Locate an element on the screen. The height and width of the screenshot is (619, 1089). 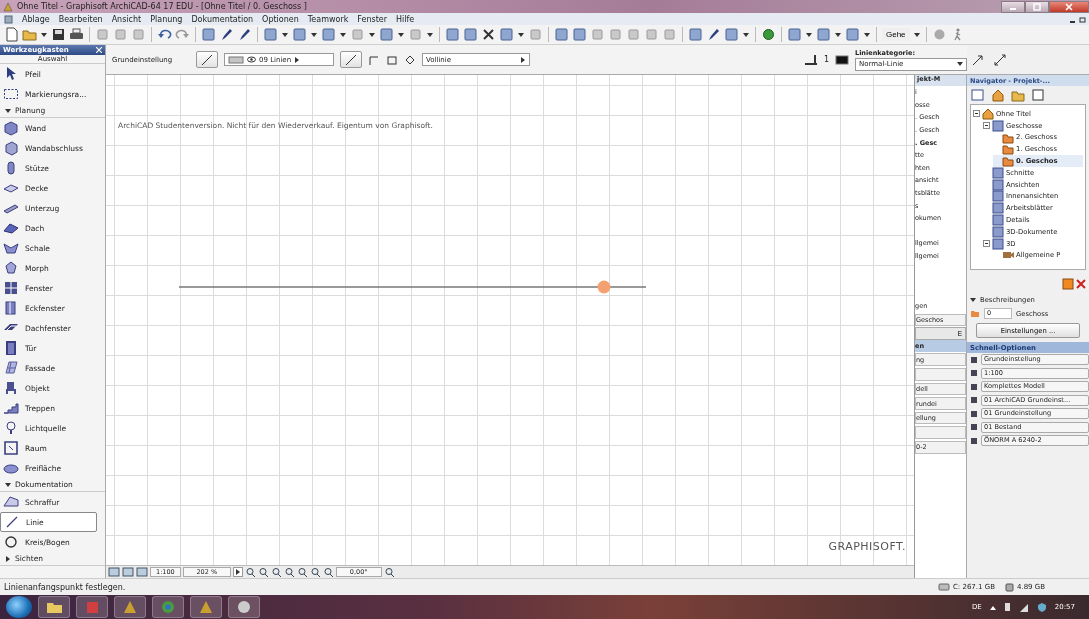
layout-icon is located at coordinates (114, 572).